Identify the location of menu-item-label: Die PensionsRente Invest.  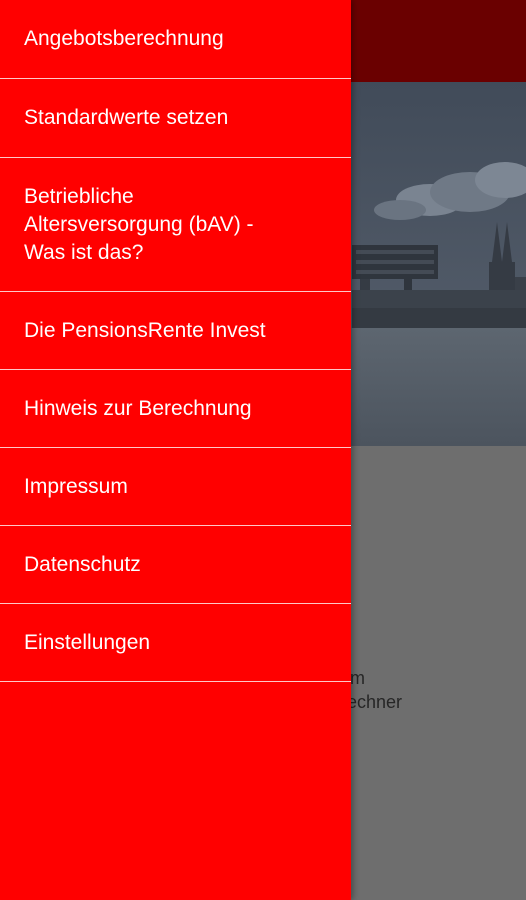
(145, 330).